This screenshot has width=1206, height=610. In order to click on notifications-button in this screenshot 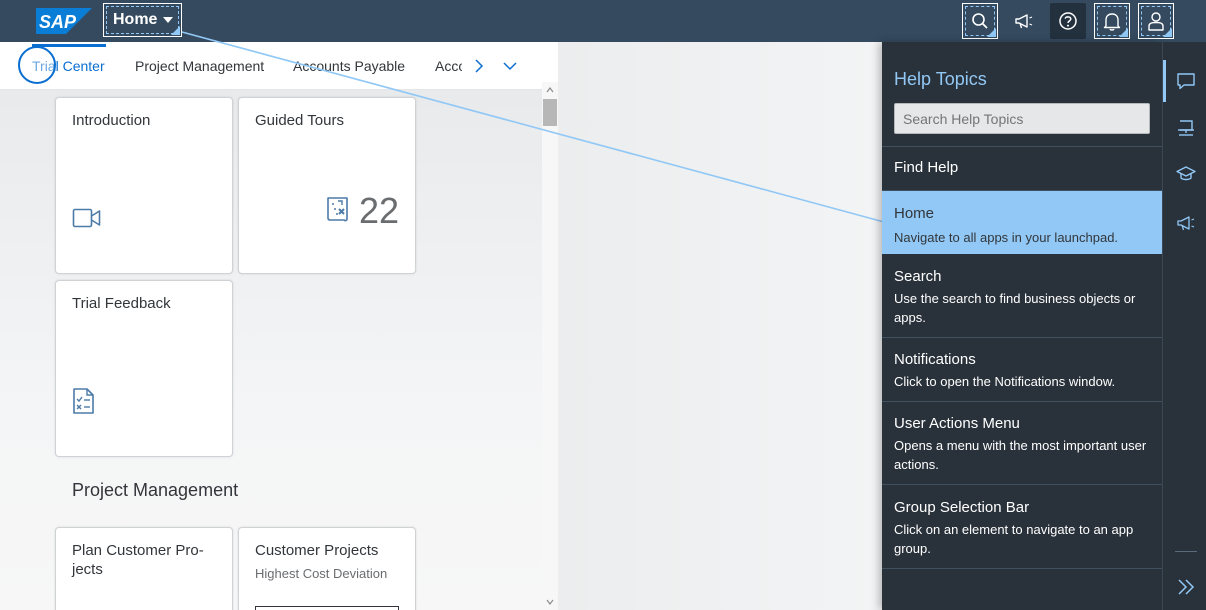, I will do `click(1112, 21)`.